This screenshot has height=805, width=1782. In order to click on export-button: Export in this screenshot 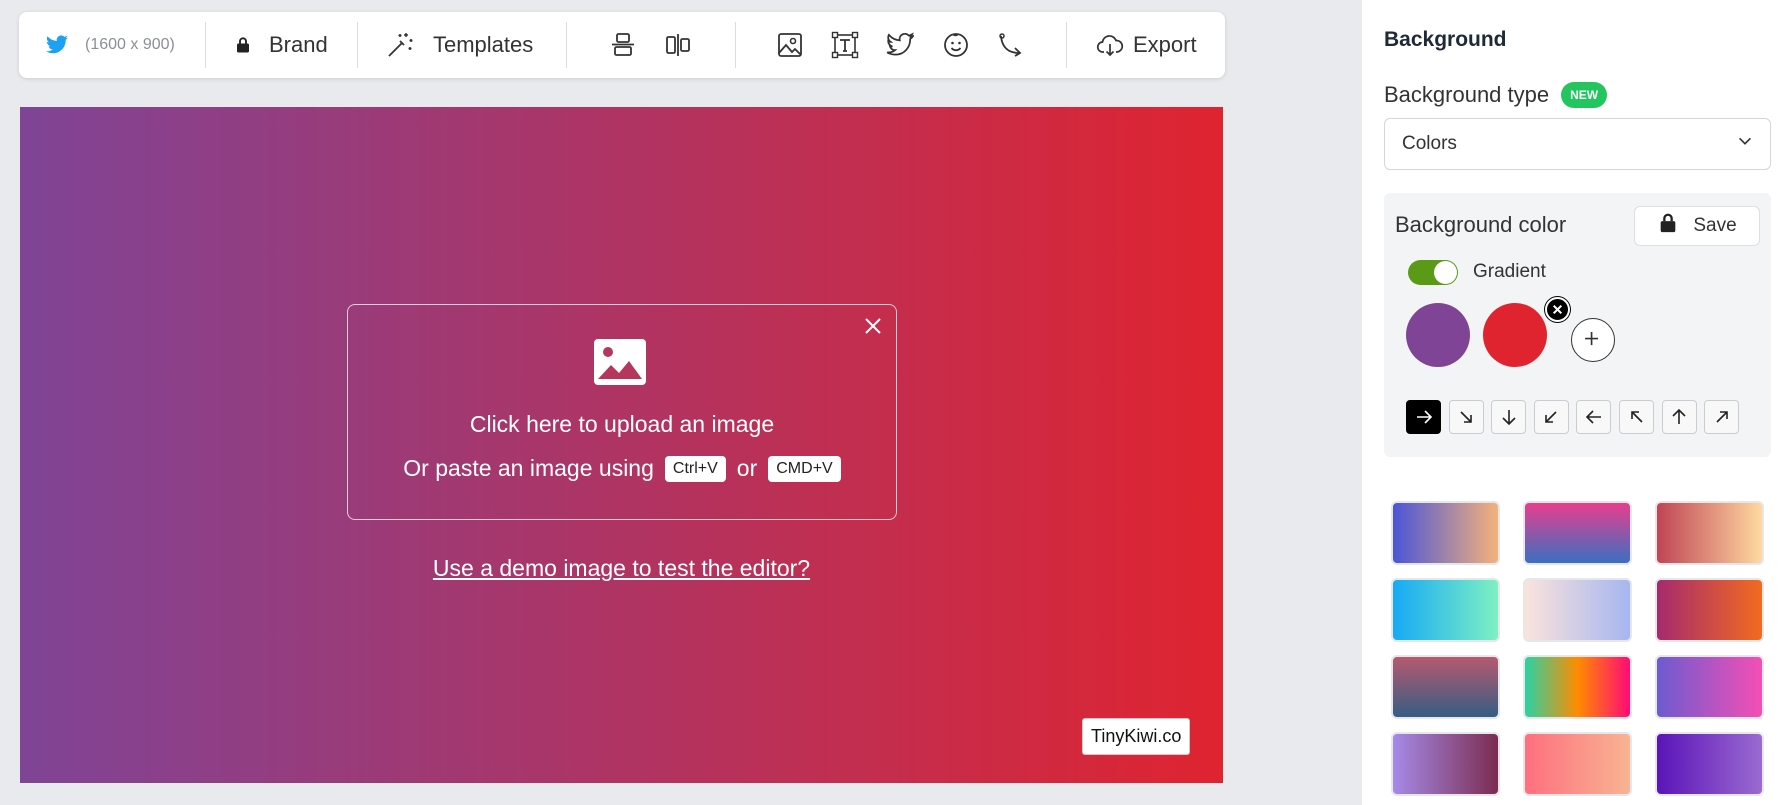, I will do `click(1145, 45)`.